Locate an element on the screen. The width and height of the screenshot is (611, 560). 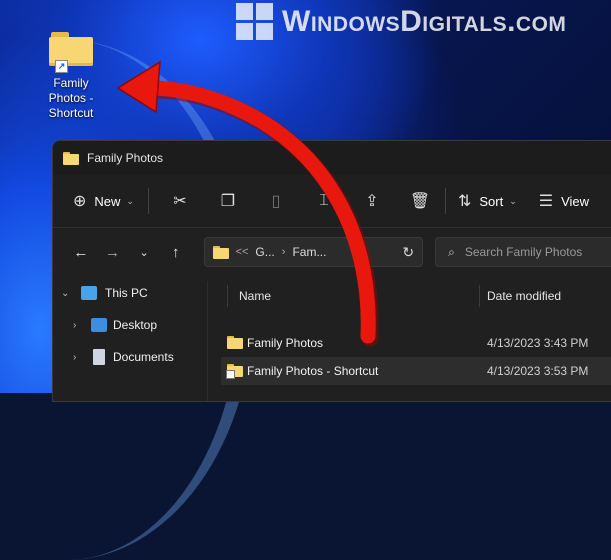
delete-icon: 🗑 is located at coordinates (420, 201).